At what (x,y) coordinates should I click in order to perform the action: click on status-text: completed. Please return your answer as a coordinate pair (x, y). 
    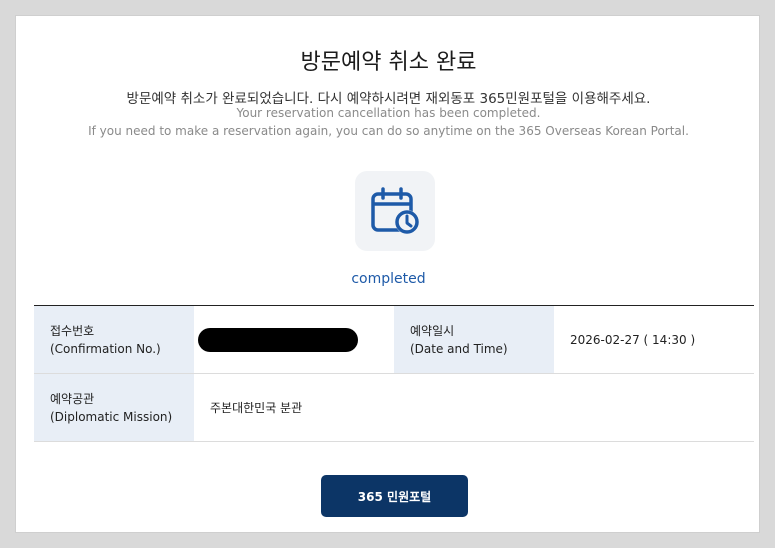
    Looking at the image, I should click on (388, 279).